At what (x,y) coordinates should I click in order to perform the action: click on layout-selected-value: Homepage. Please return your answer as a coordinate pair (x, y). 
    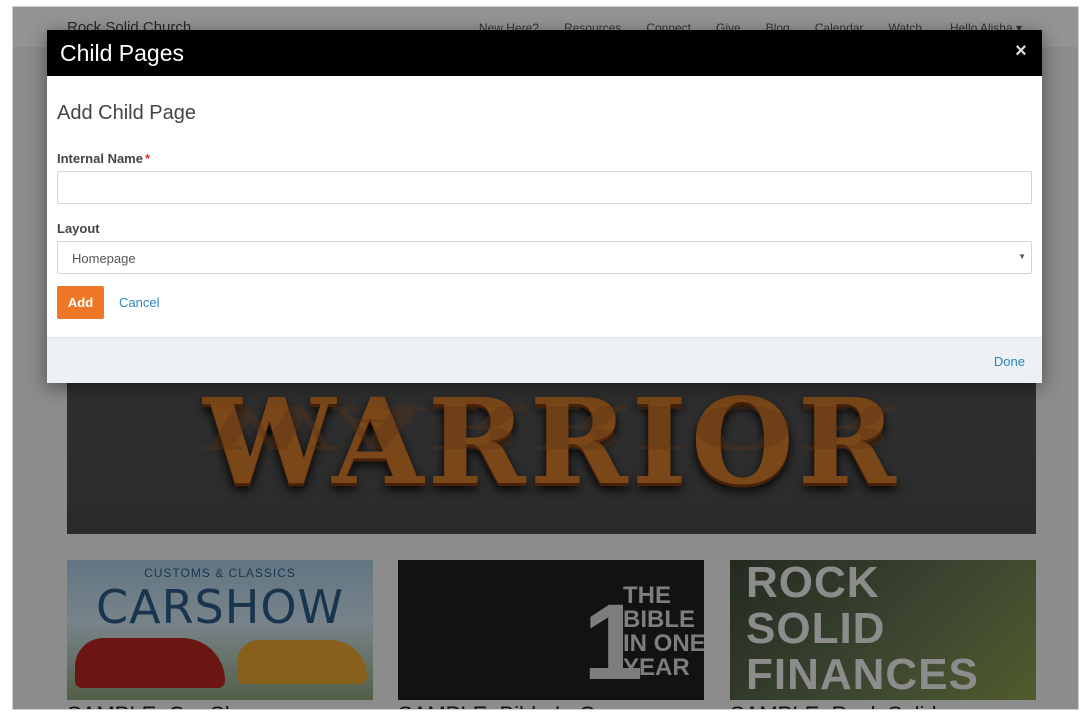
    Looking at the image, I should click on (104, 258).